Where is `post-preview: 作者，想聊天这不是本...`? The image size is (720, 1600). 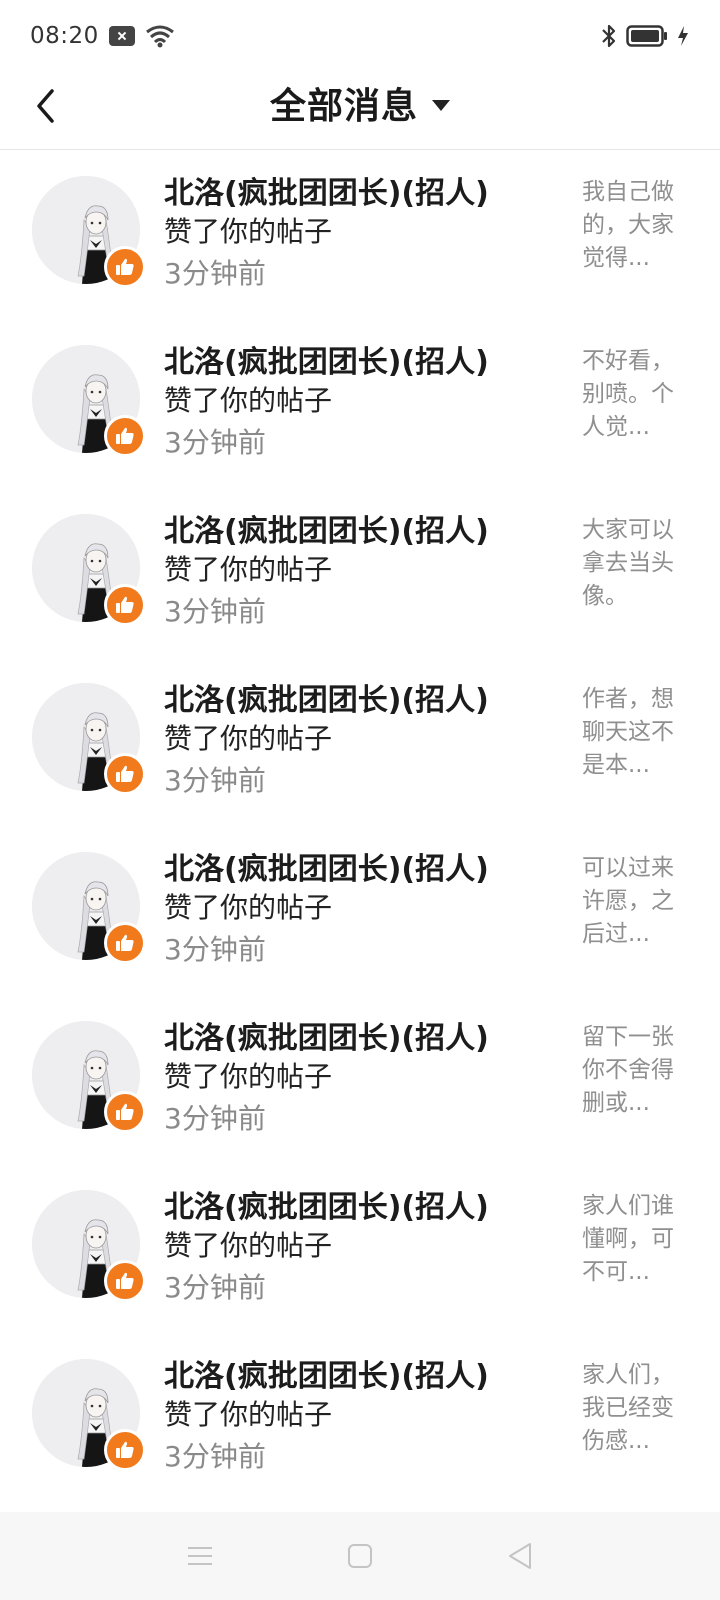 post-preview: 作者，想聊天这不是本... is located at coordinates (630, 732).